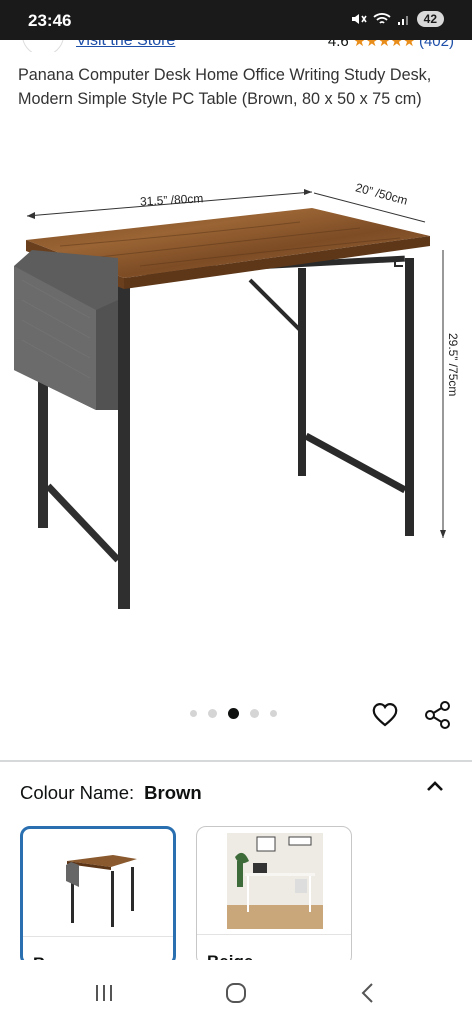  What do you see at coordinates (101, 891) in the screenshot?
I see `swatch-image-brown` at bounding box center [101, 891].